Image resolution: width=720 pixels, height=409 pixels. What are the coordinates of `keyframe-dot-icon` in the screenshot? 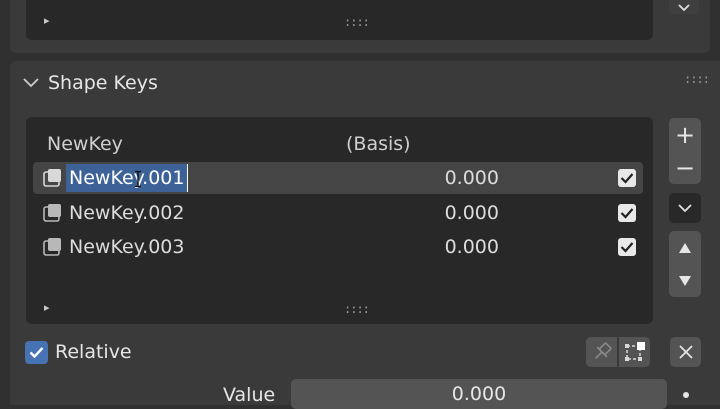 It's located at (686, 395).